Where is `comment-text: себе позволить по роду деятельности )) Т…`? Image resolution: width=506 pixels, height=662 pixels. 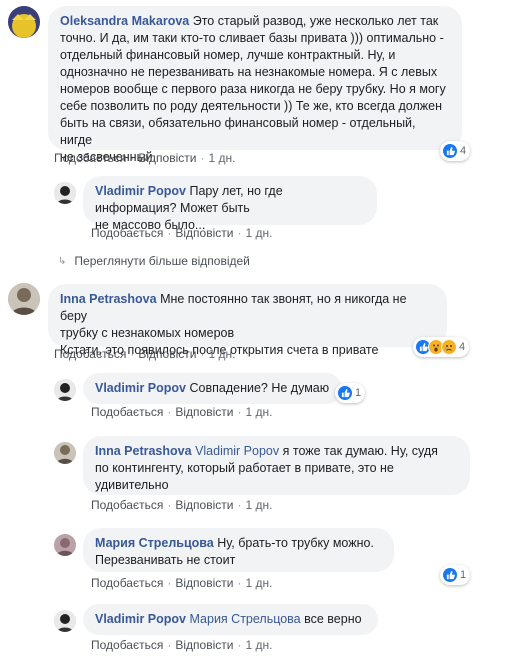
comment-text: себе позволить по роду деятельности )) Т… is located at coordinates (251, 106).